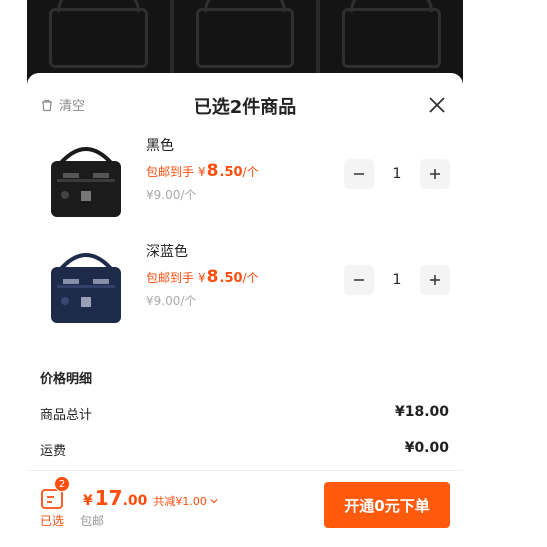 This screenshot has width=547, height=547. I want to click on item-variant-name: 深蓝色, so click(167, 252).